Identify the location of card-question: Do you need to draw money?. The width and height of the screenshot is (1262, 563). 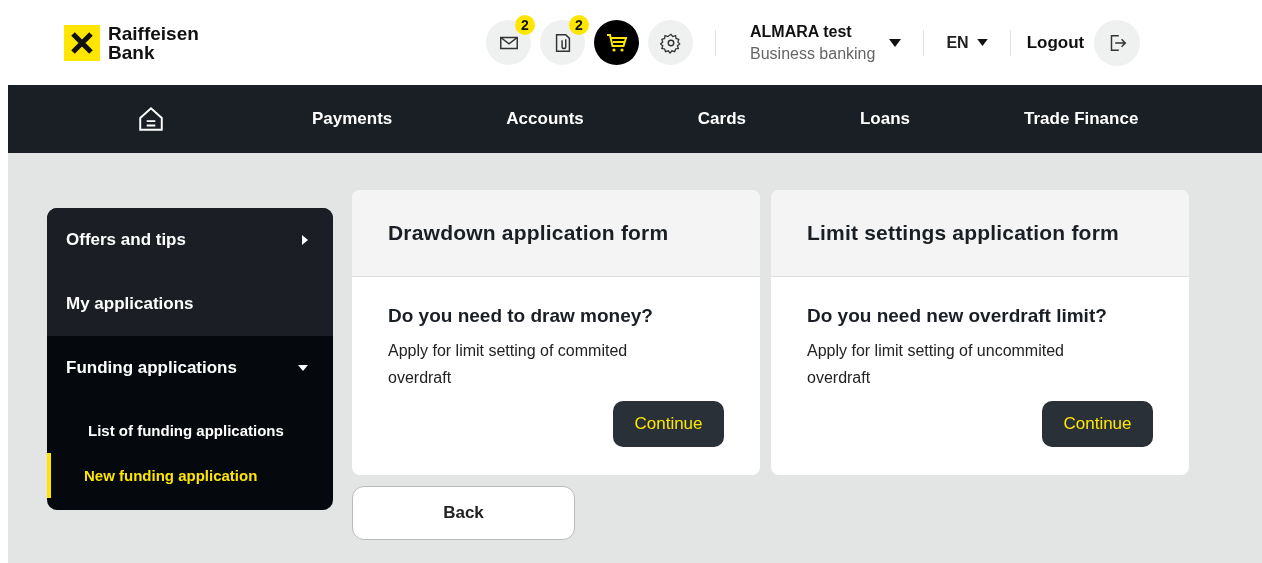
(521, 316).